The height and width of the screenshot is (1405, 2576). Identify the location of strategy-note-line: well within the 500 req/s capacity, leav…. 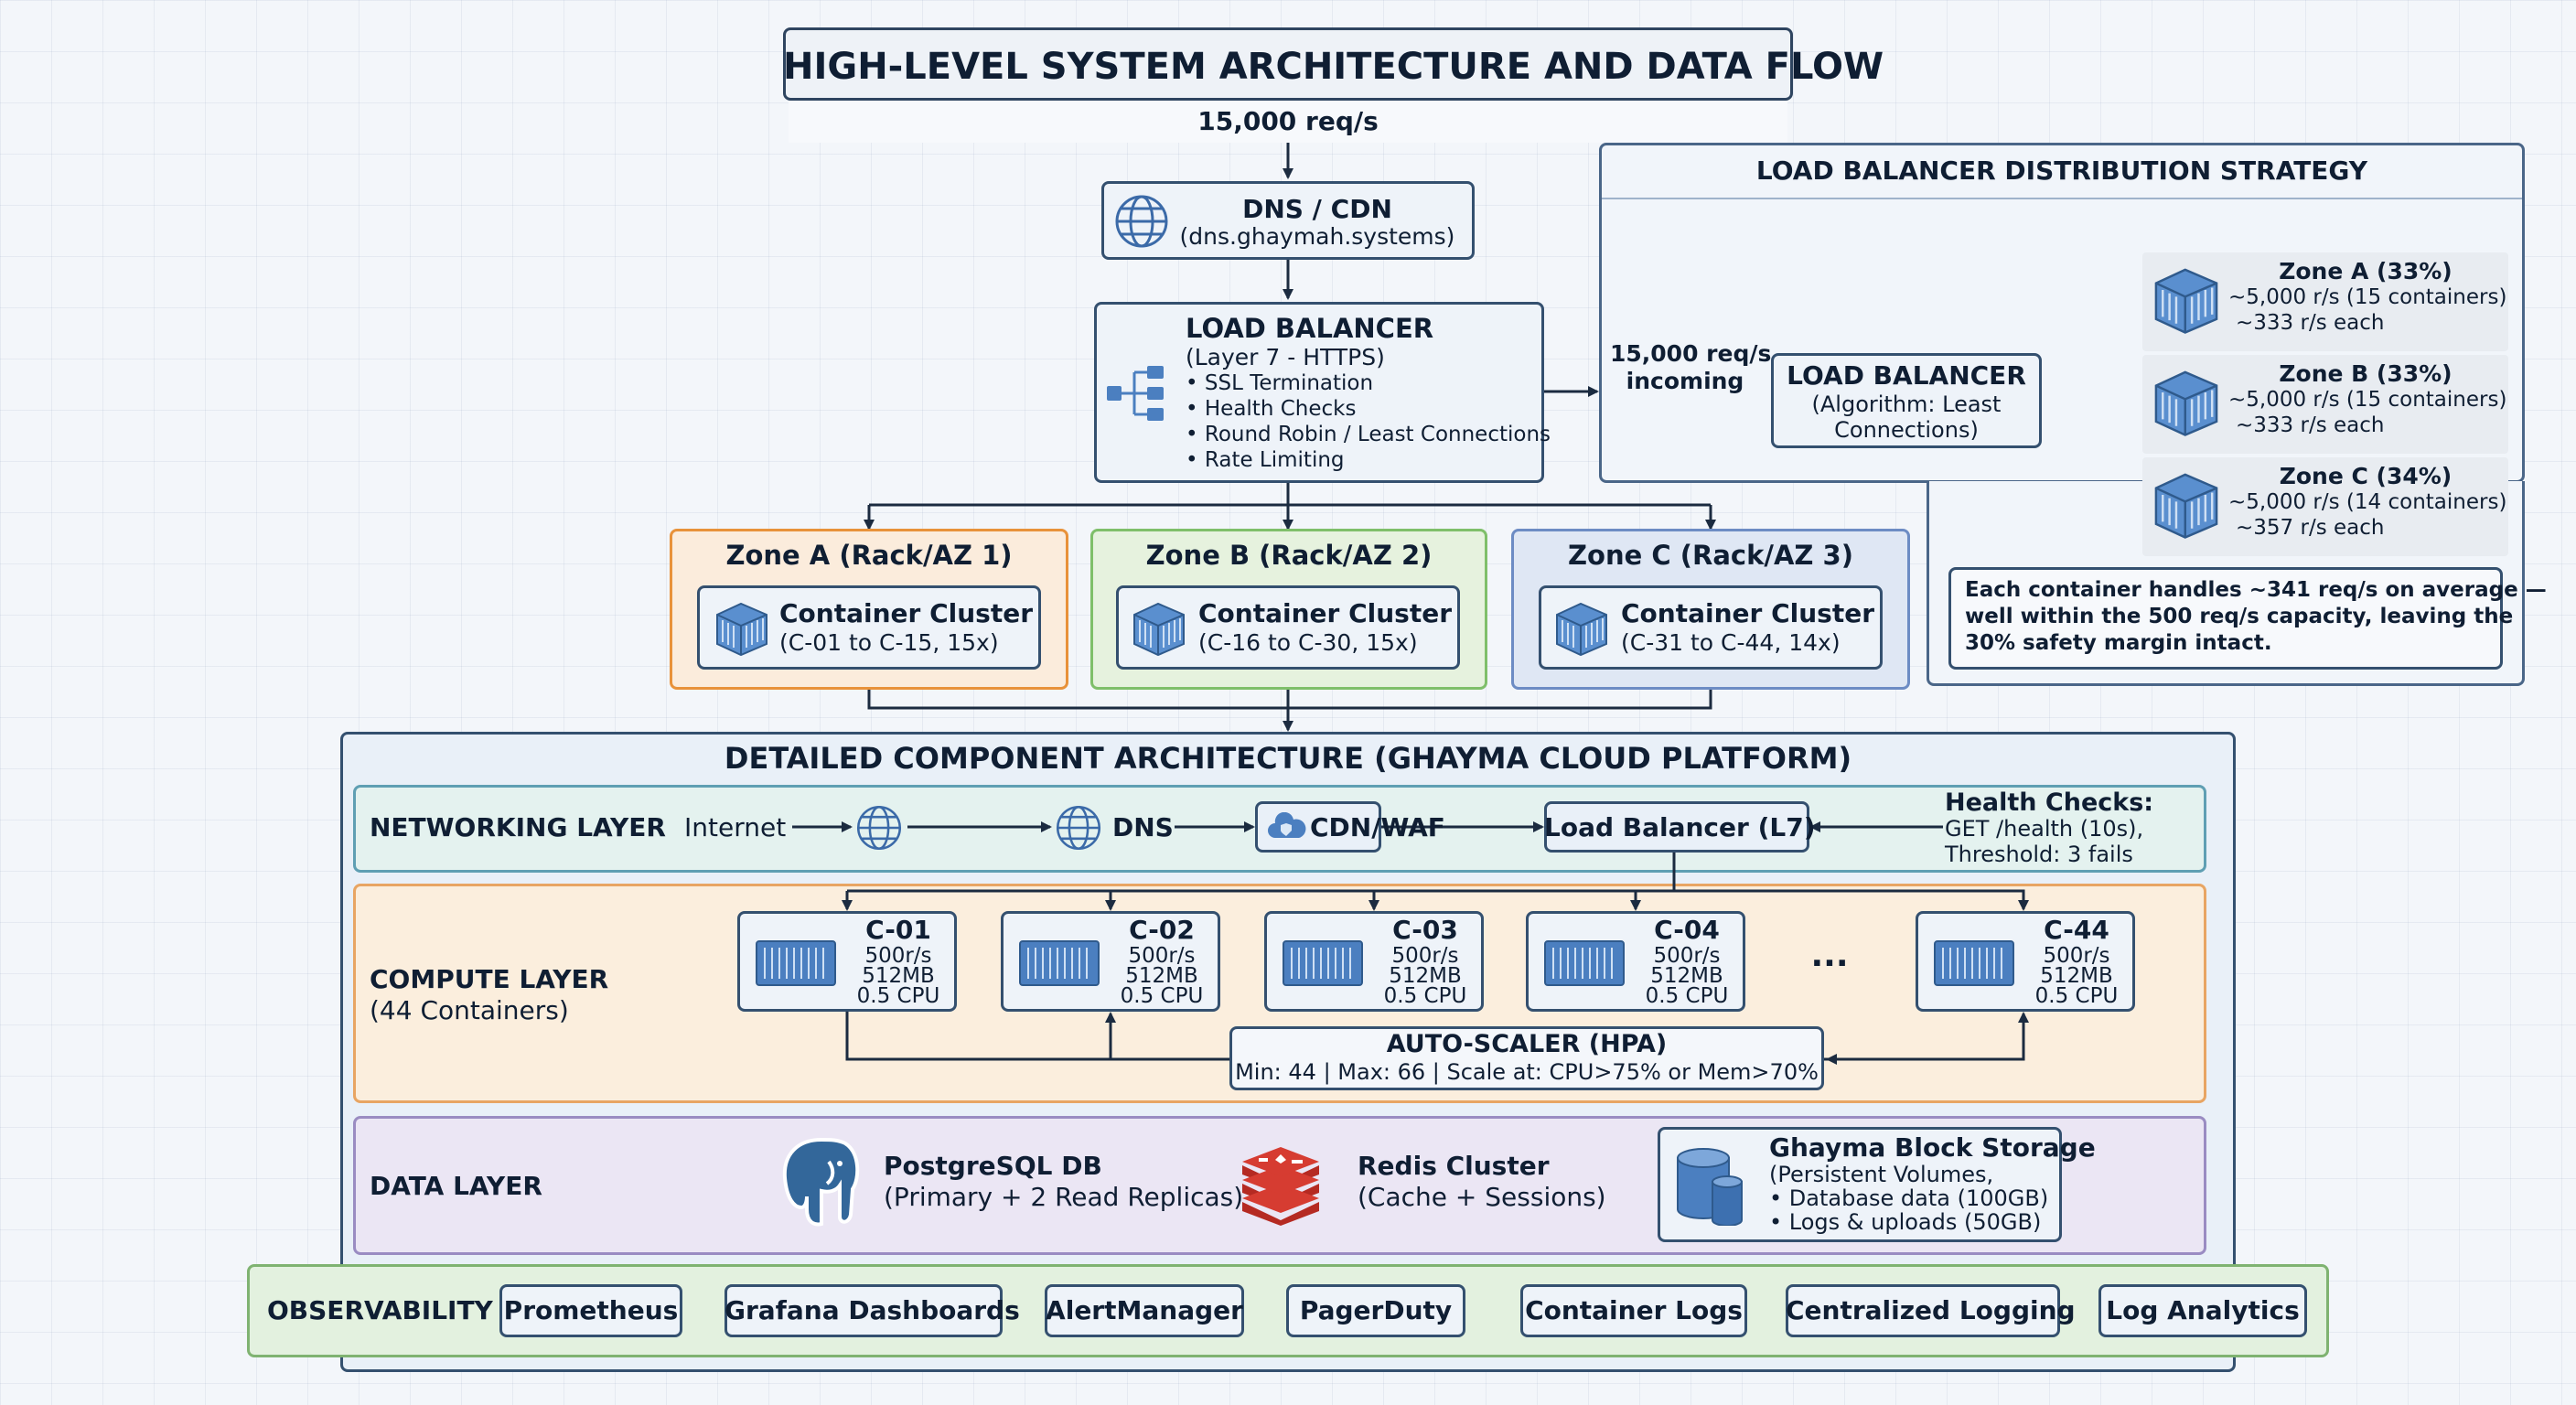
(2239, 616).